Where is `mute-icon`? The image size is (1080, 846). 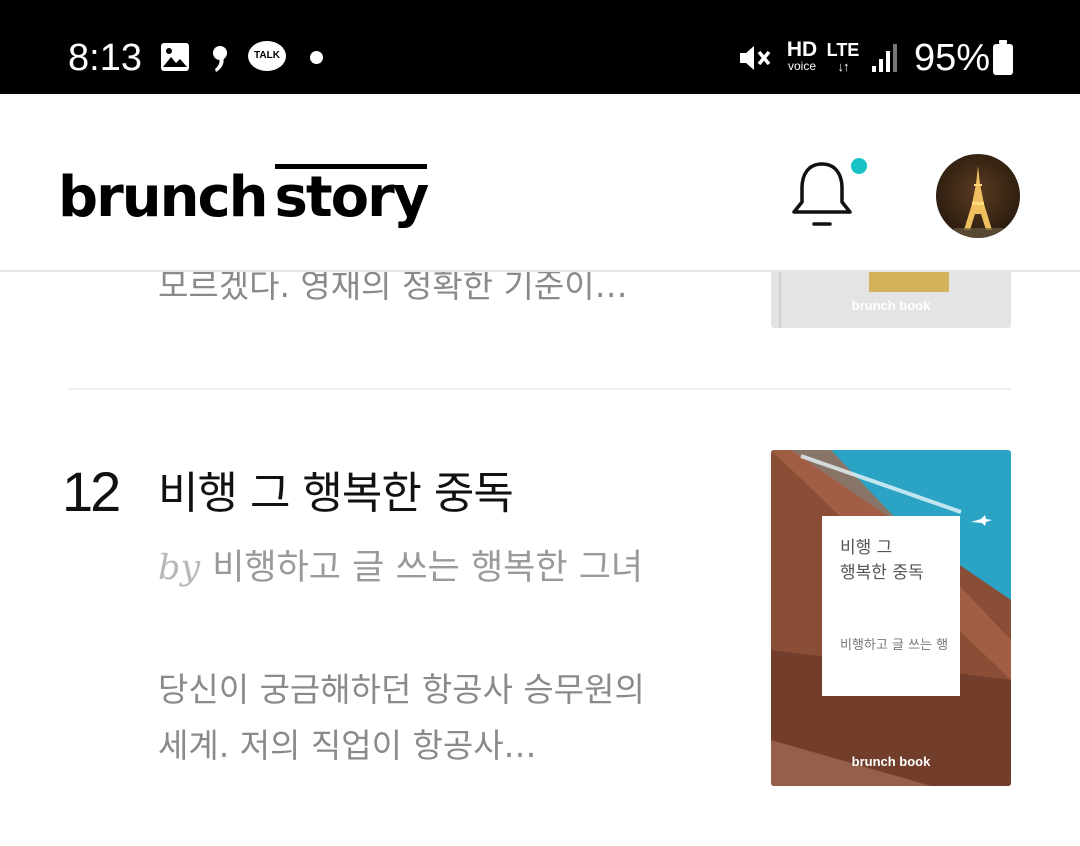 mute-icon is located at coordinates (755, 58).